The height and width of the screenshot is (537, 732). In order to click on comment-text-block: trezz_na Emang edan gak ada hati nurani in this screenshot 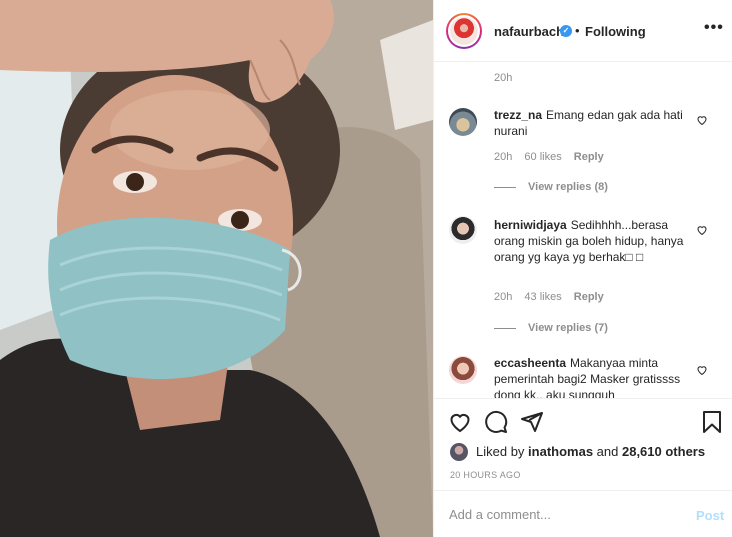, I will do `click(594, 123)`.